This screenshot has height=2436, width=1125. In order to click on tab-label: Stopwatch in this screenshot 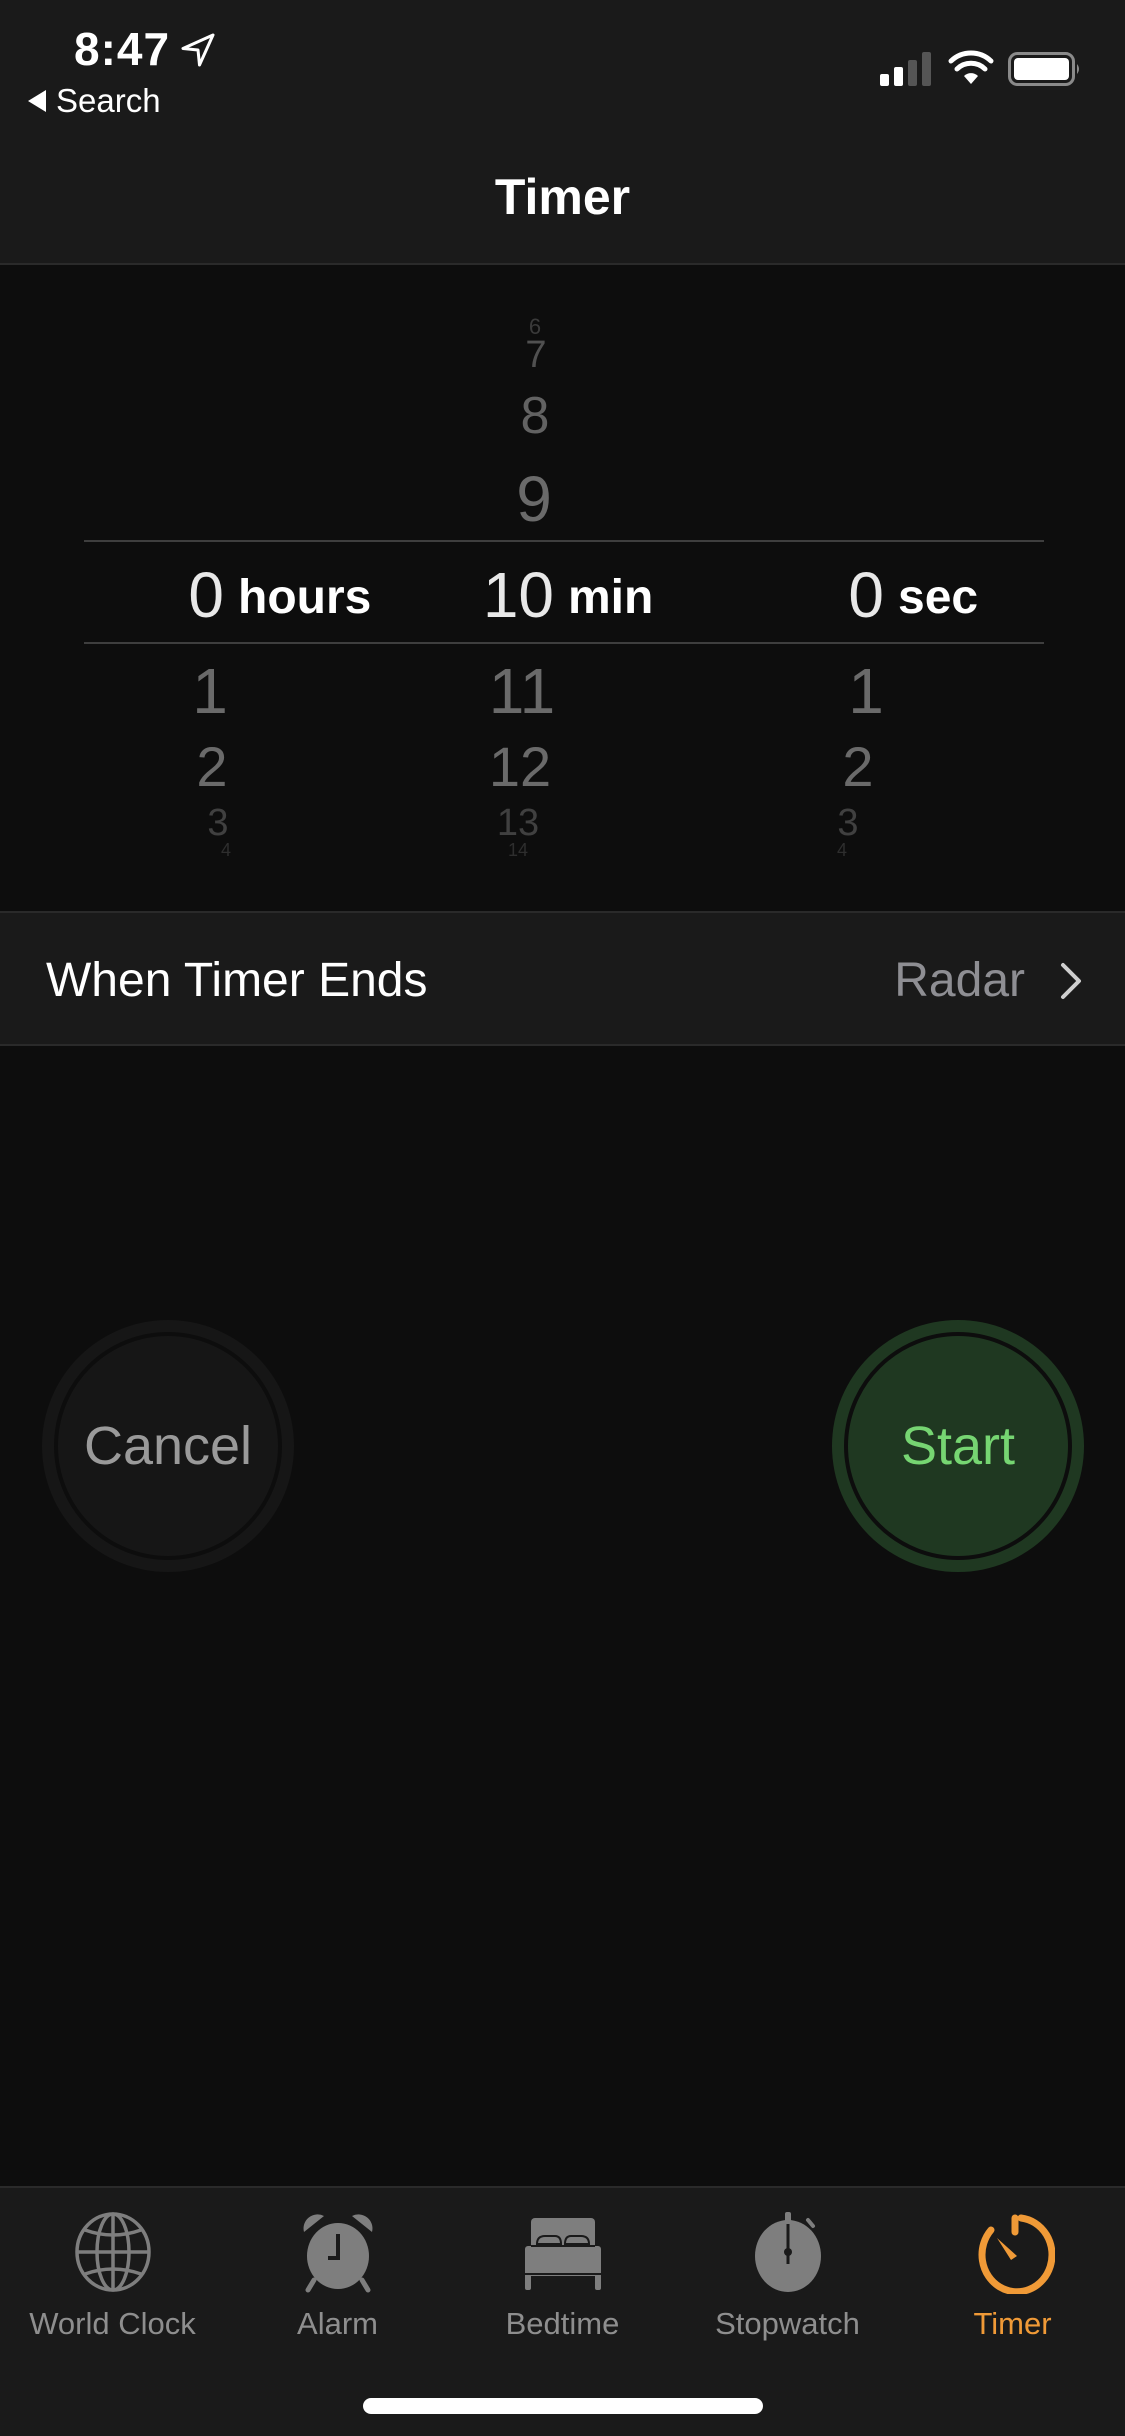, I will do `click(787, 2323)`.